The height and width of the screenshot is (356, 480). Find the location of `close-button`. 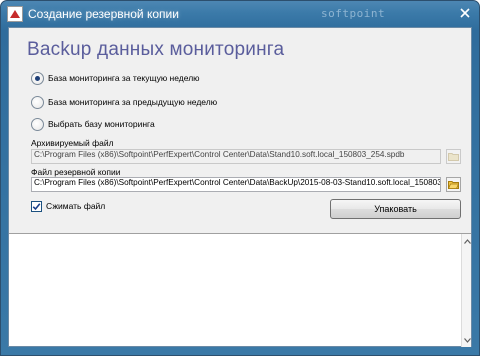

close-button is located at coordinates (465, 13).